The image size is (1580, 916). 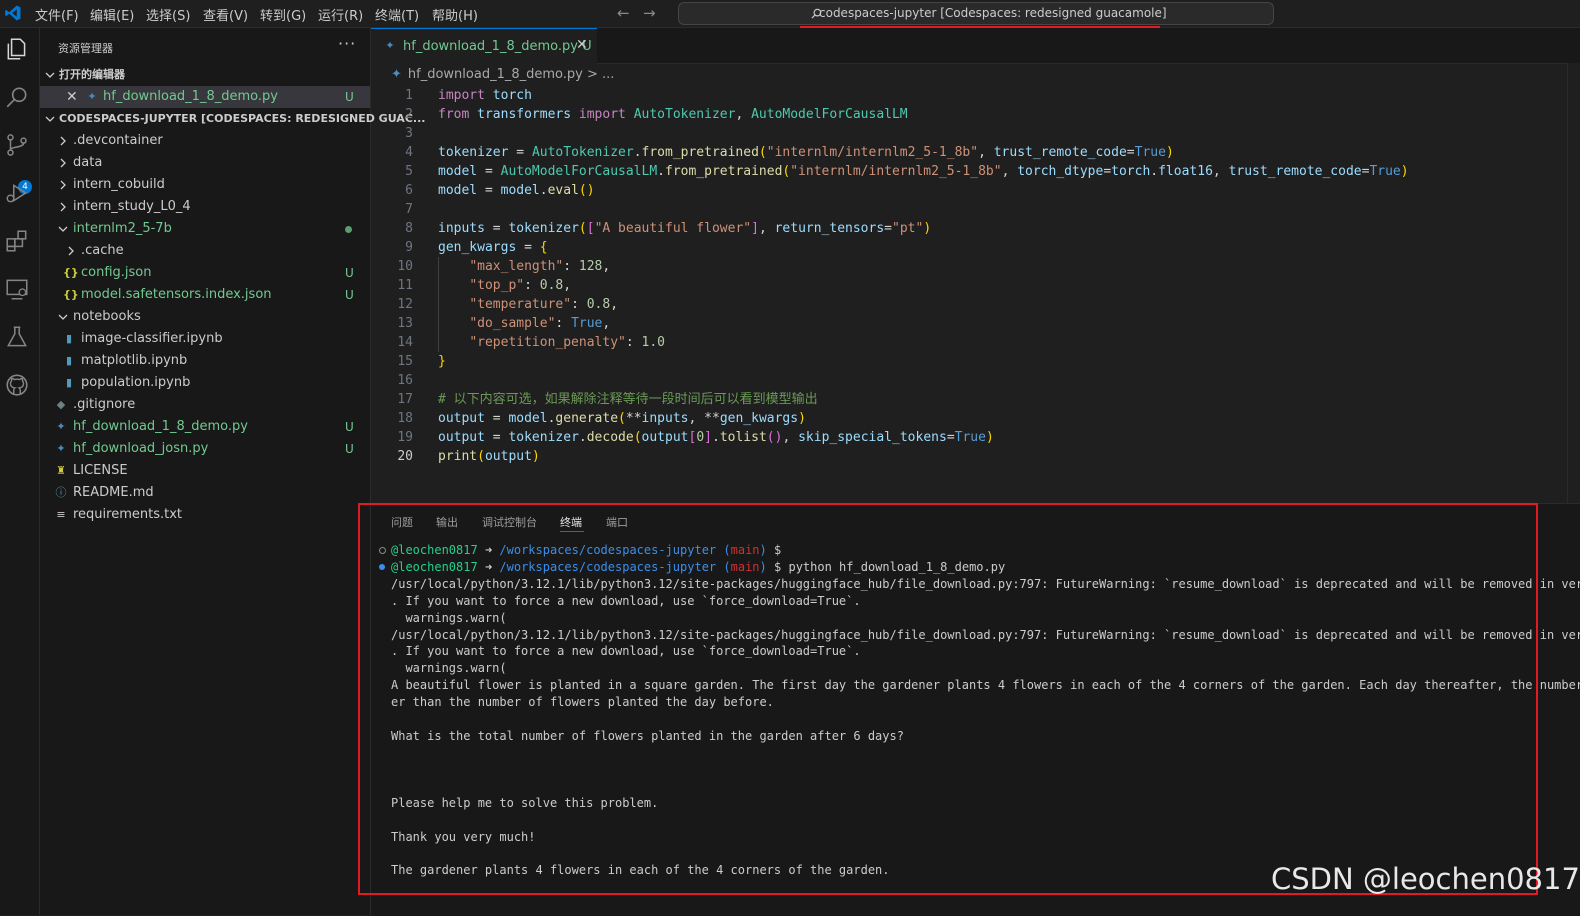 I want to click on git-status-badge: U, so click(x=349, y=97).